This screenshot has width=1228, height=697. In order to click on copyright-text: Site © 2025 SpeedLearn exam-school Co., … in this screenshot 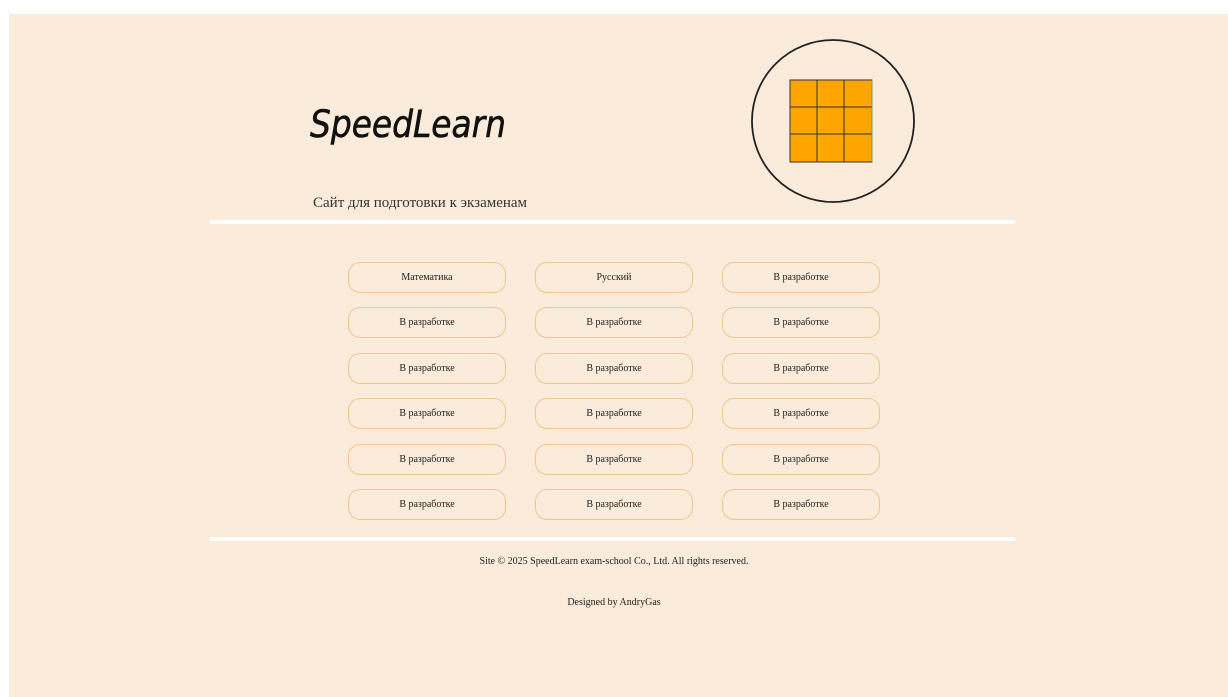, I will do `click(614, 561)`.